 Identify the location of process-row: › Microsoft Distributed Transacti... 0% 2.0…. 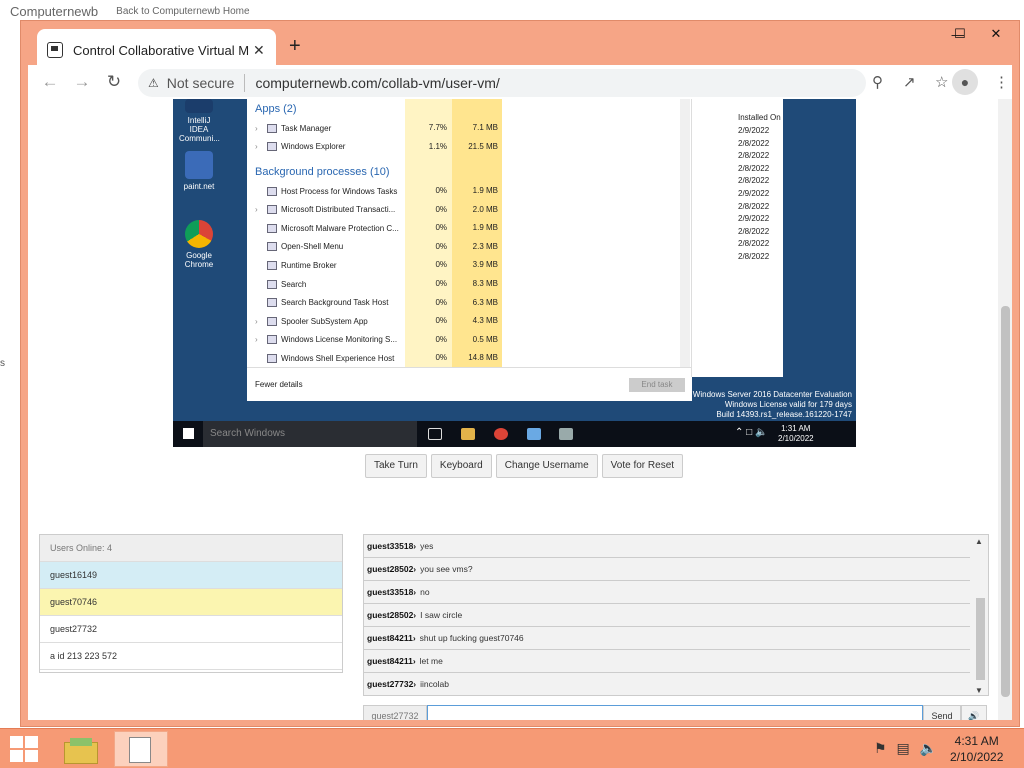
(463, 209).